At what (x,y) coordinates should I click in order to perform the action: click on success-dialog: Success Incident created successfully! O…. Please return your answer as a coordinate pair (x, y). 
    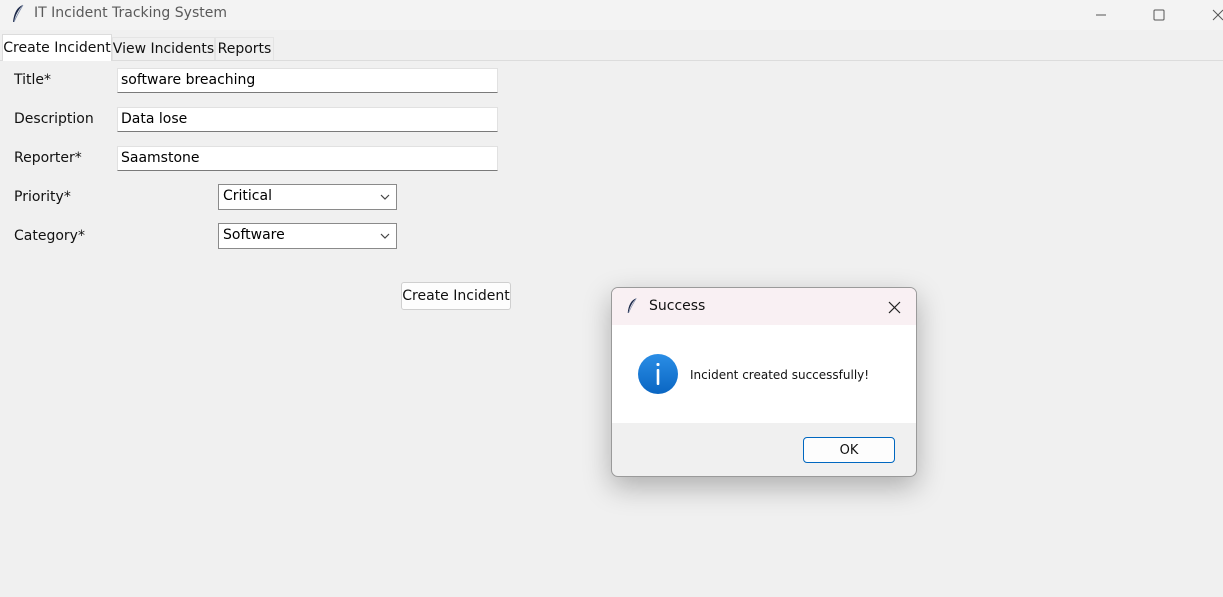
    Looking at the image, I should click on (764, 382).